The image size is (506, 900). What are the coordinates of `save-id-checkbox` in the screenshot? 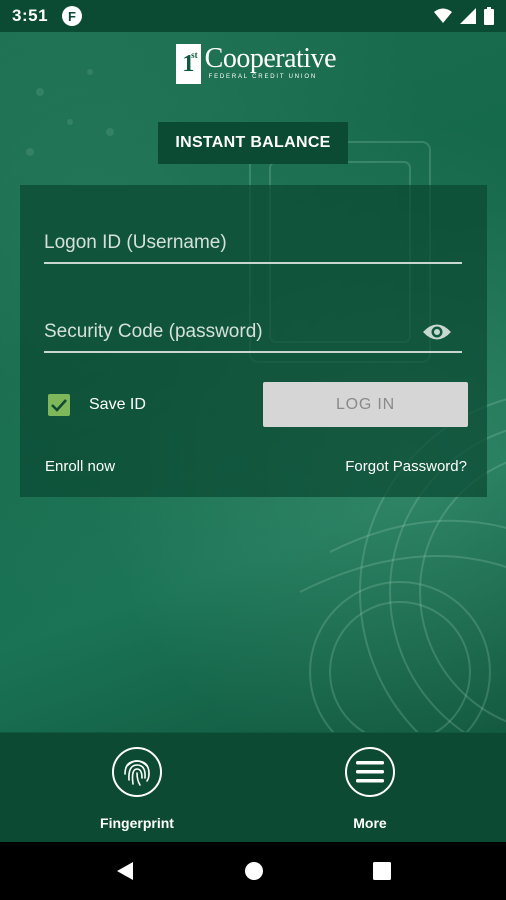 It's located at (59, 405).